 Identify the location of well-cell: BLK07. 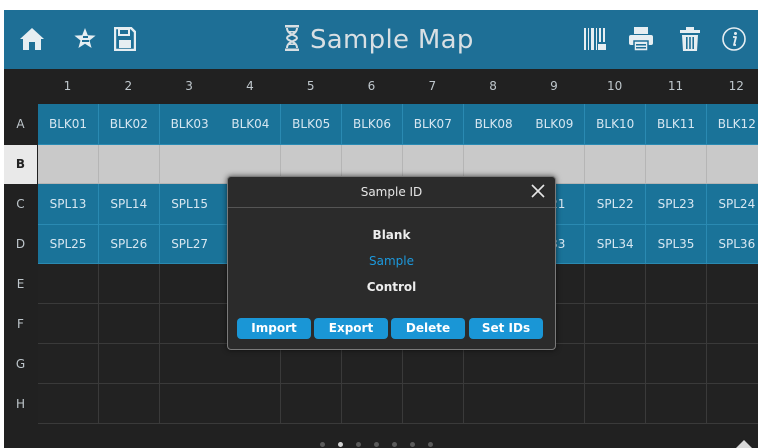
(433, 124).